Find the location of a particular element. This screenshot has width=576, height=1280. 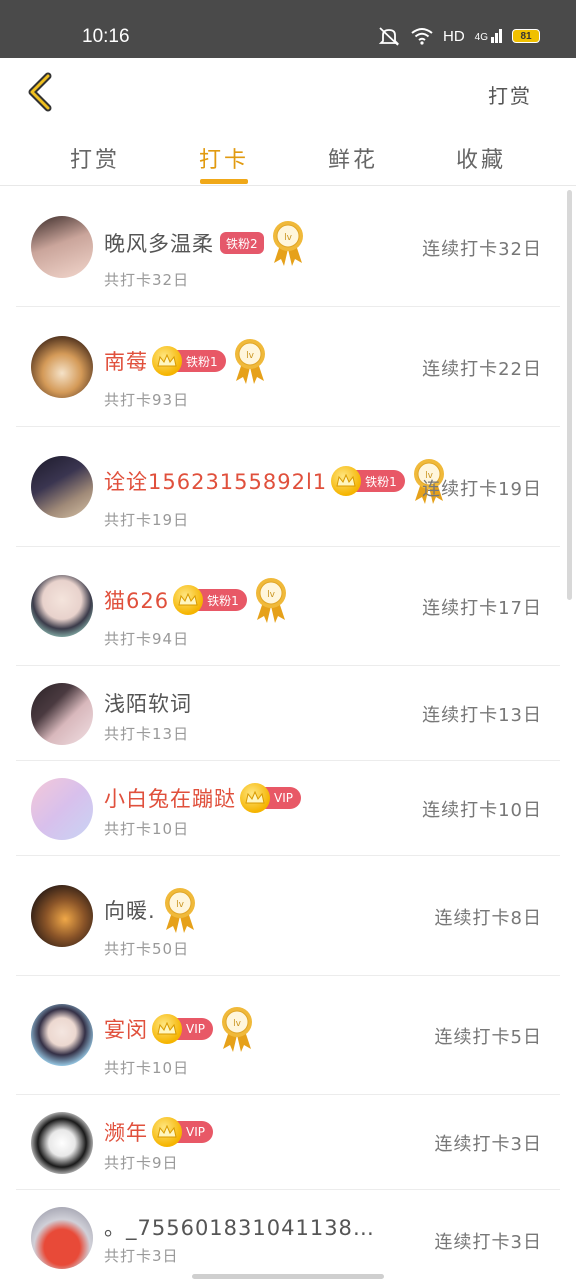

total-checkins: 共打卡9日 is located at coordinates (141, 1163).